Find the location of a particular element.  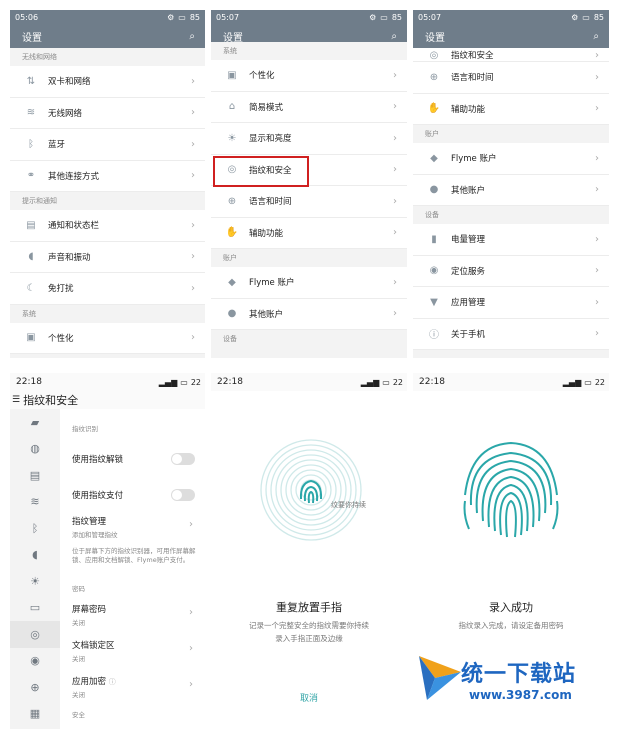

section-header: 密码 is located at coordinates (78, 589).